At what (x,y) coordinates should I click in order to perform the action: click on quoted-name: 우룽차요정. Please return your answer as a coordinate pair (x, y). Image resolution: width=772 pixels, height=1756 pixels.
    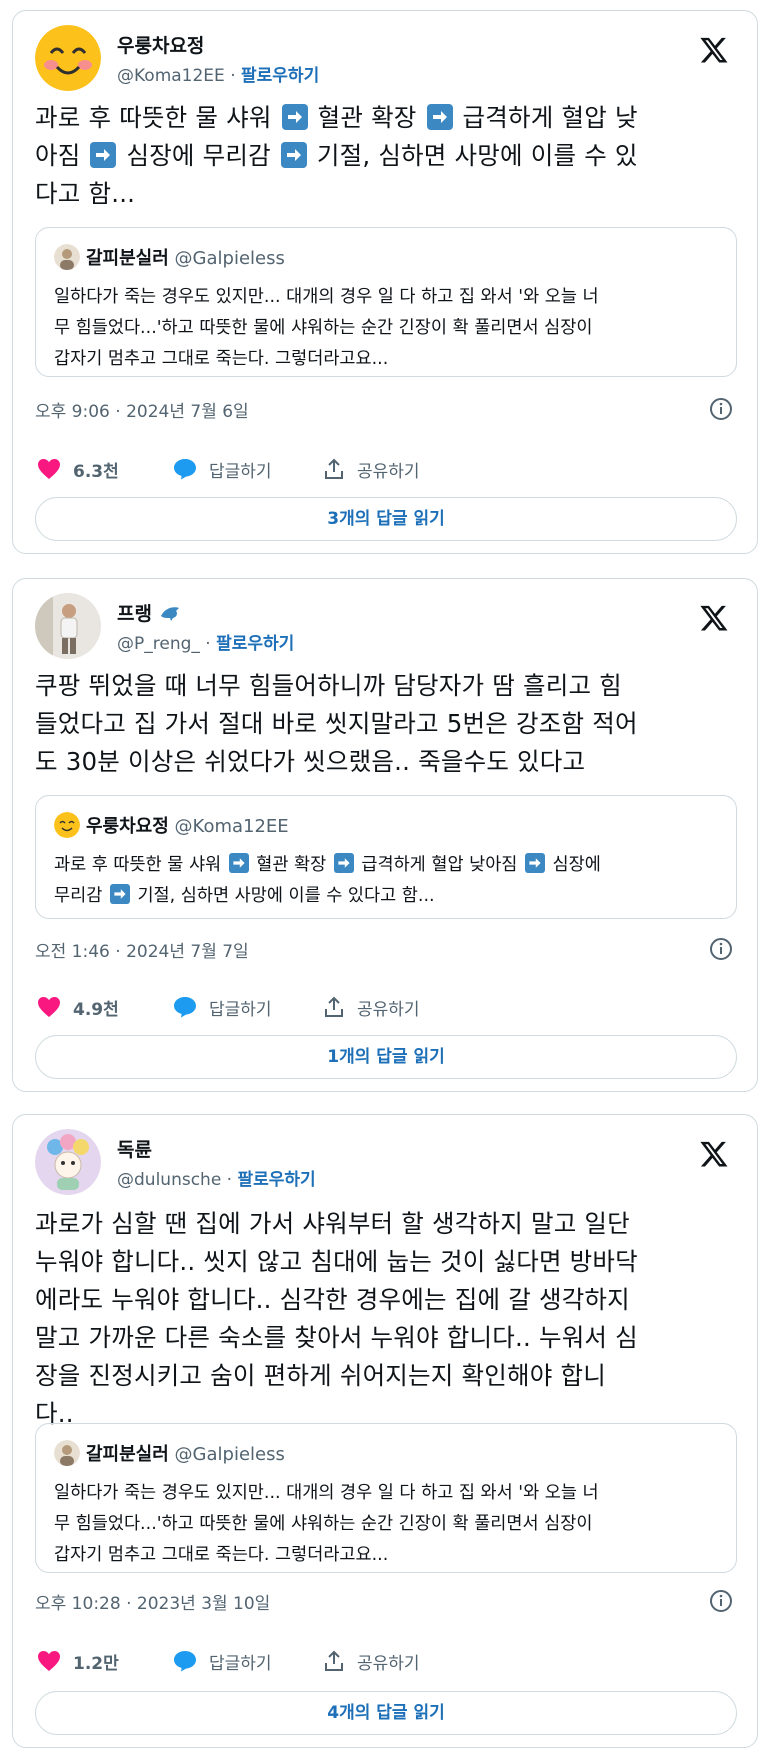
    Looking at the image, I should click on (127, 826).